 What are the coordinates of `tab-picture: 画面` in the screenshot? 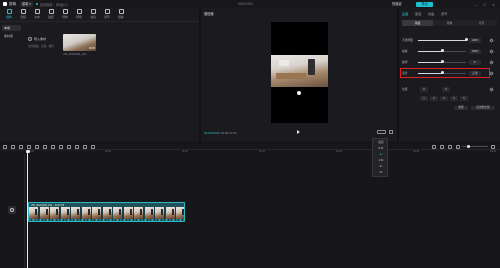 It's located at (405, 13).